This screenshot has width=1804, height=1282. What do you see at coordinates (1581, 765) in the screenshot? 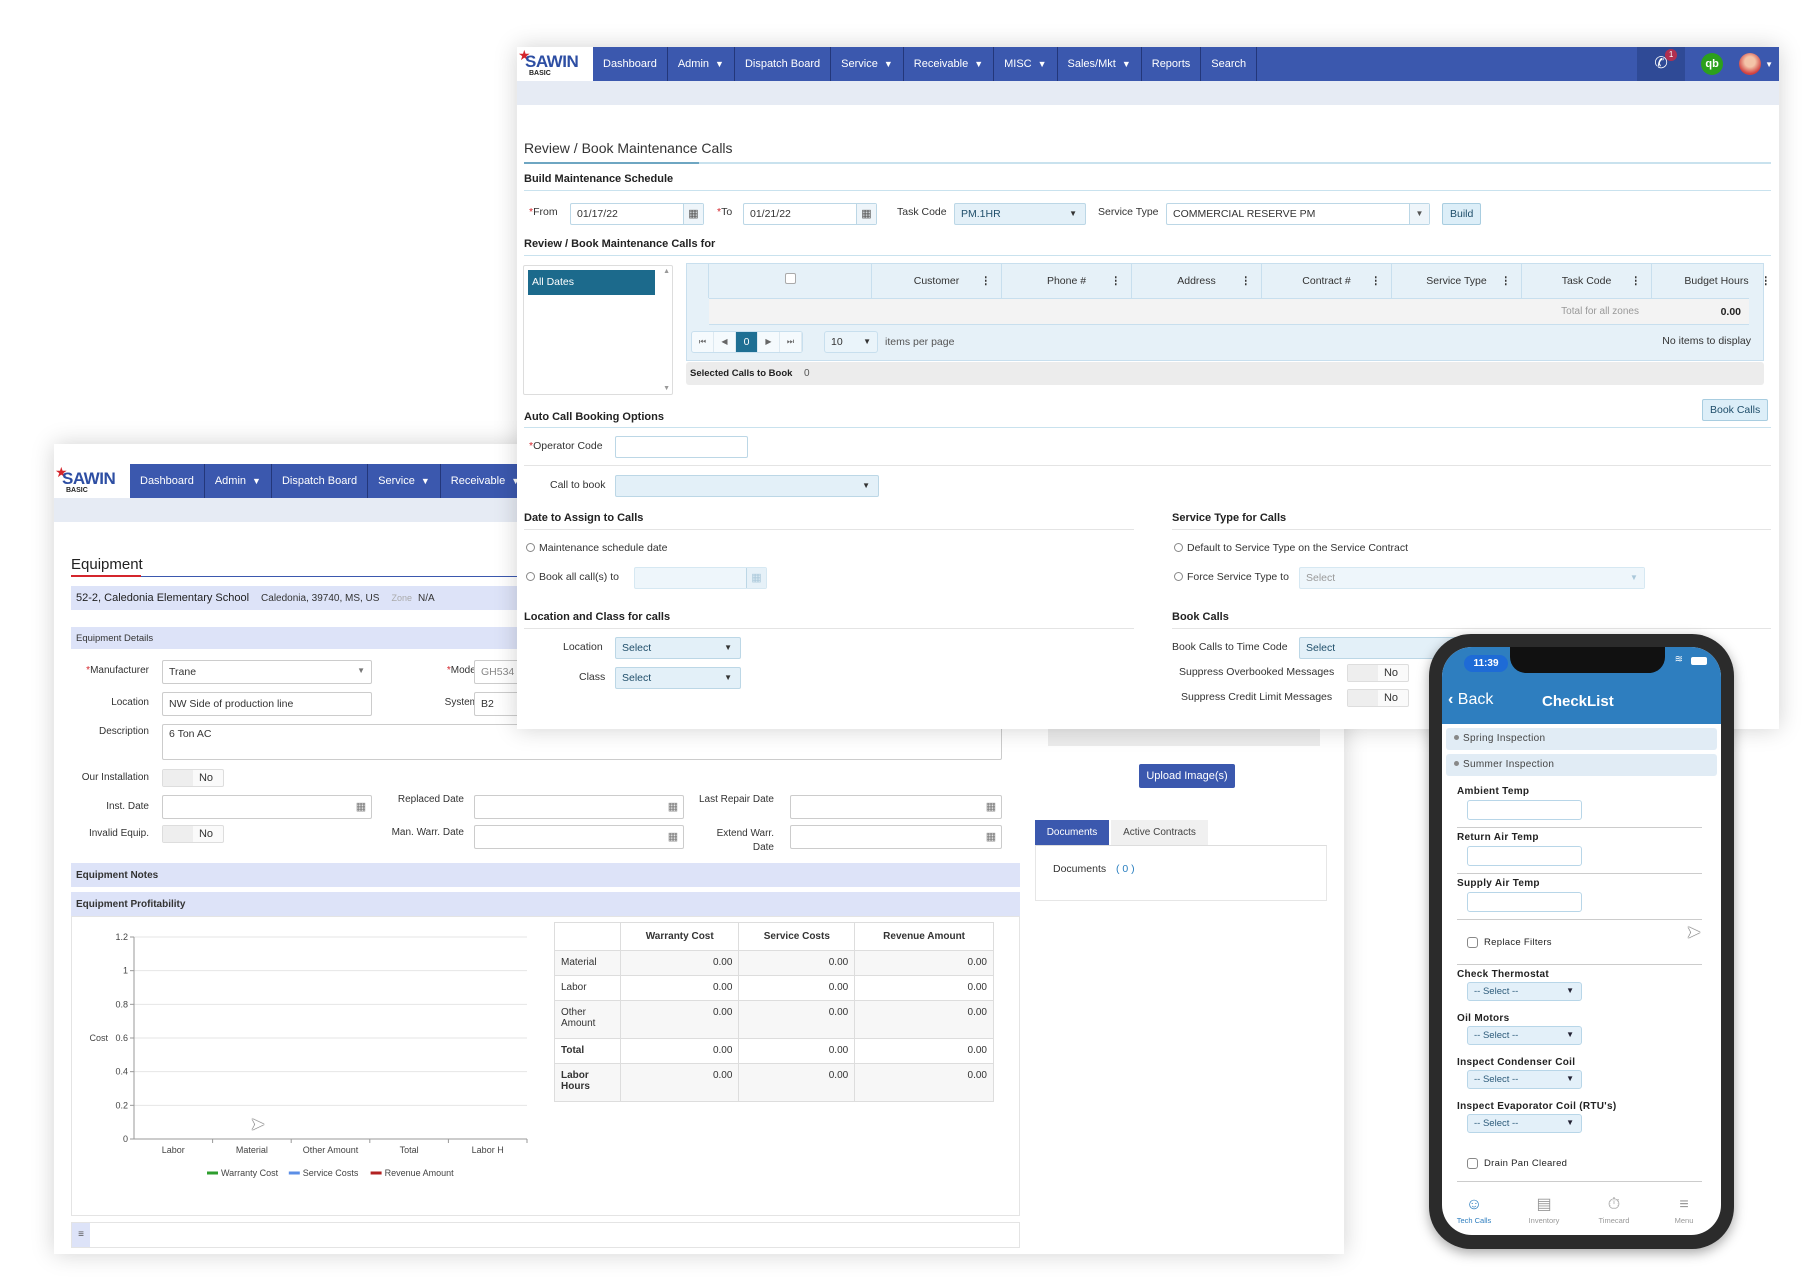
I see `section-summer-inspection: Summer Inspection` at bounding box center [1581, 765].